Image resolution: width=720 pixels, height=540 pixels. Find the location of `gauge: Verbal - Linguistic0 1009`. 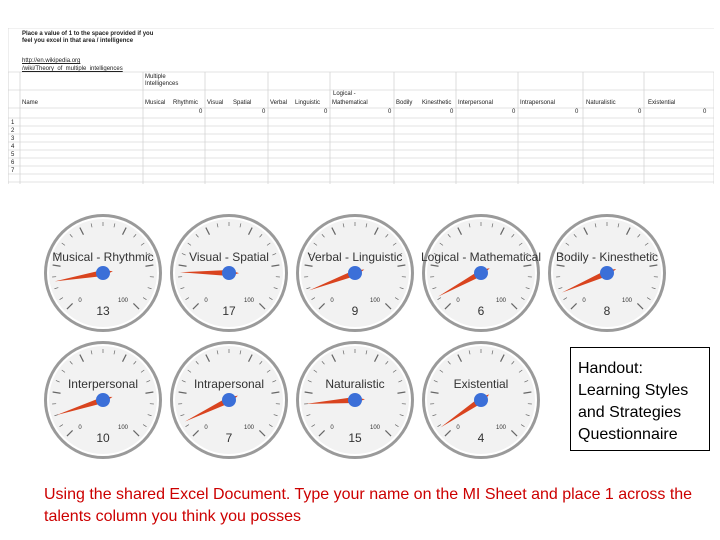

gauge: Verbal - Linguistic0 1009 is located at coordinates (355, 273).